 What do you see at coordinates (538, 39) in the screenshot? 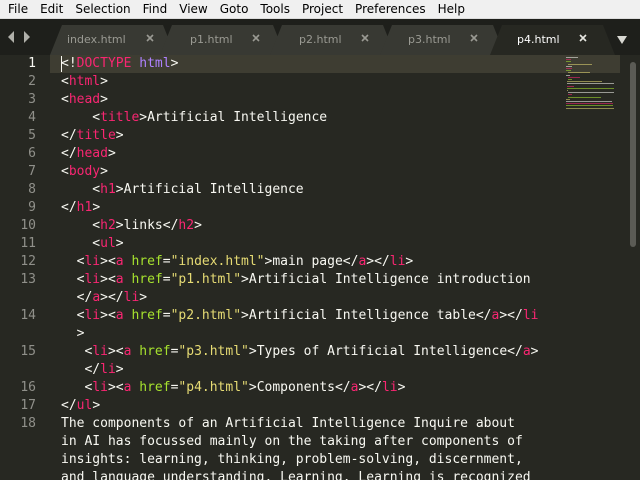
I see `tab-label: p4.html` at bounding box center [538, 39].